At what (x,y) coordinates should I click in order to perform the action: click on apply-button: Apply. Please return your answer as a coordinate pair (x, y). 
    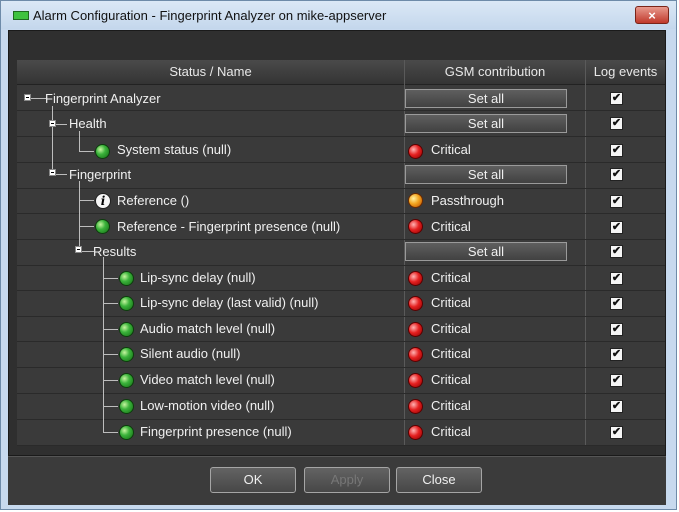
    Looking at the image, I should click on (347, 480).